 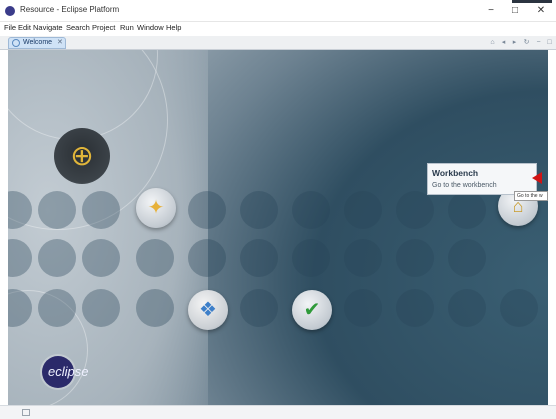 What do you see at coordinates (173, 27) in the screenshot?
I see `menu-help: Help` at bounding box center [173, 27].